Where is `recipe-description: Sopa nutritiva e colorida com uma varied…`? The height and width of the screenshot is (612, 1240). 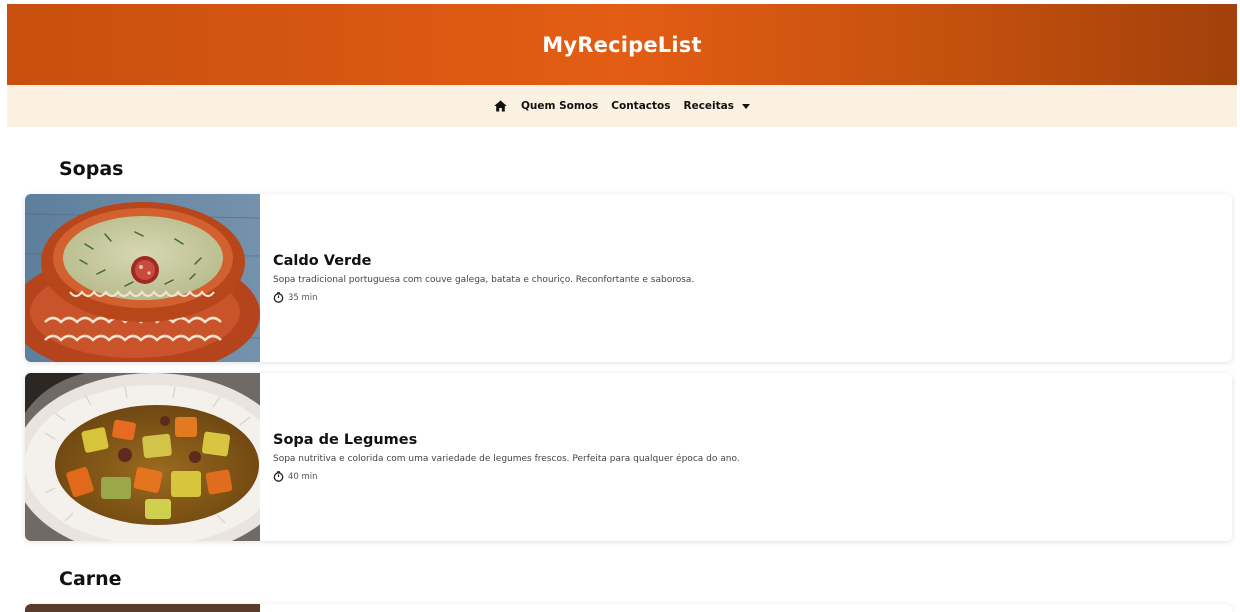
recipe-description: Sopa nutritiva e colorida com uma varied… is located at coordinates (506, 459).